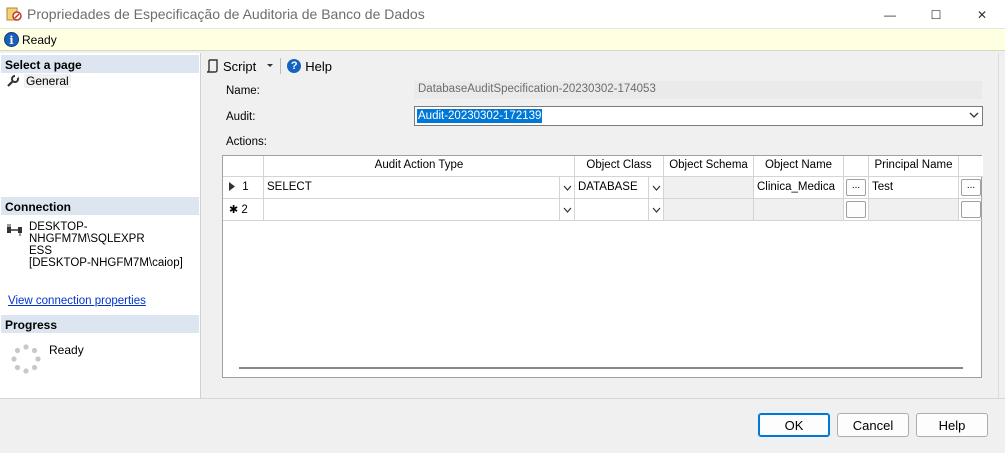  I want to click on object-name-picker-cell, so click(856, 210).